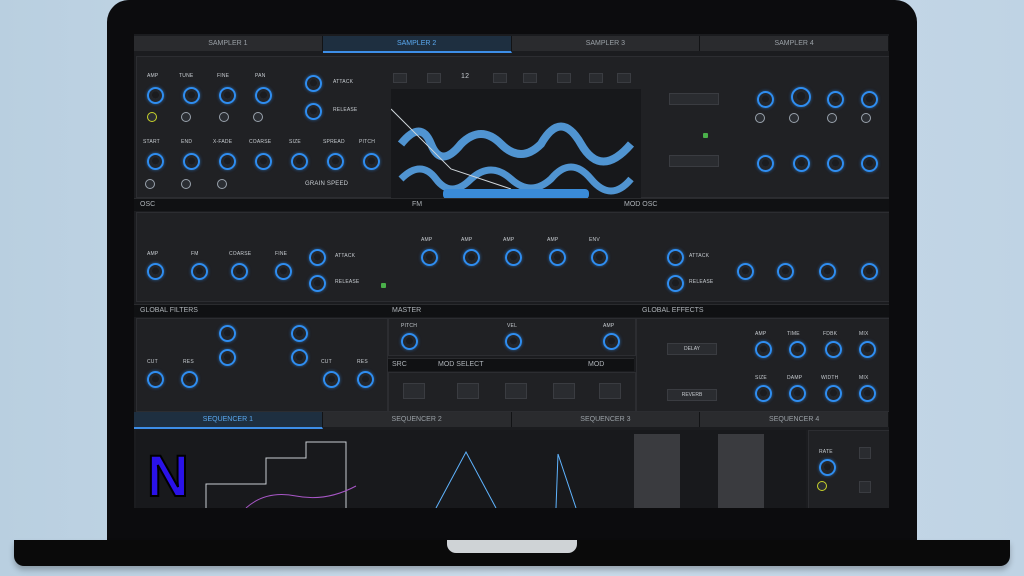  What do you see at coordinates (797, 349) in the screenshot?
I see `fx-time-knob` at bounding box center [797, 349].